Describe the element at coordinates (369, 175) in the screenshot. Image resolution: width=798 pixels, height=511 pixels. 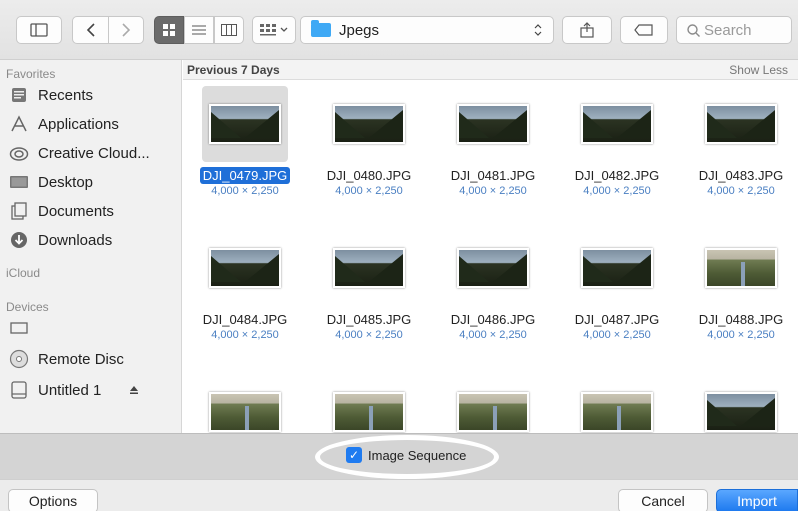
I see `file-name: DJI_0480.JPG` at that location.